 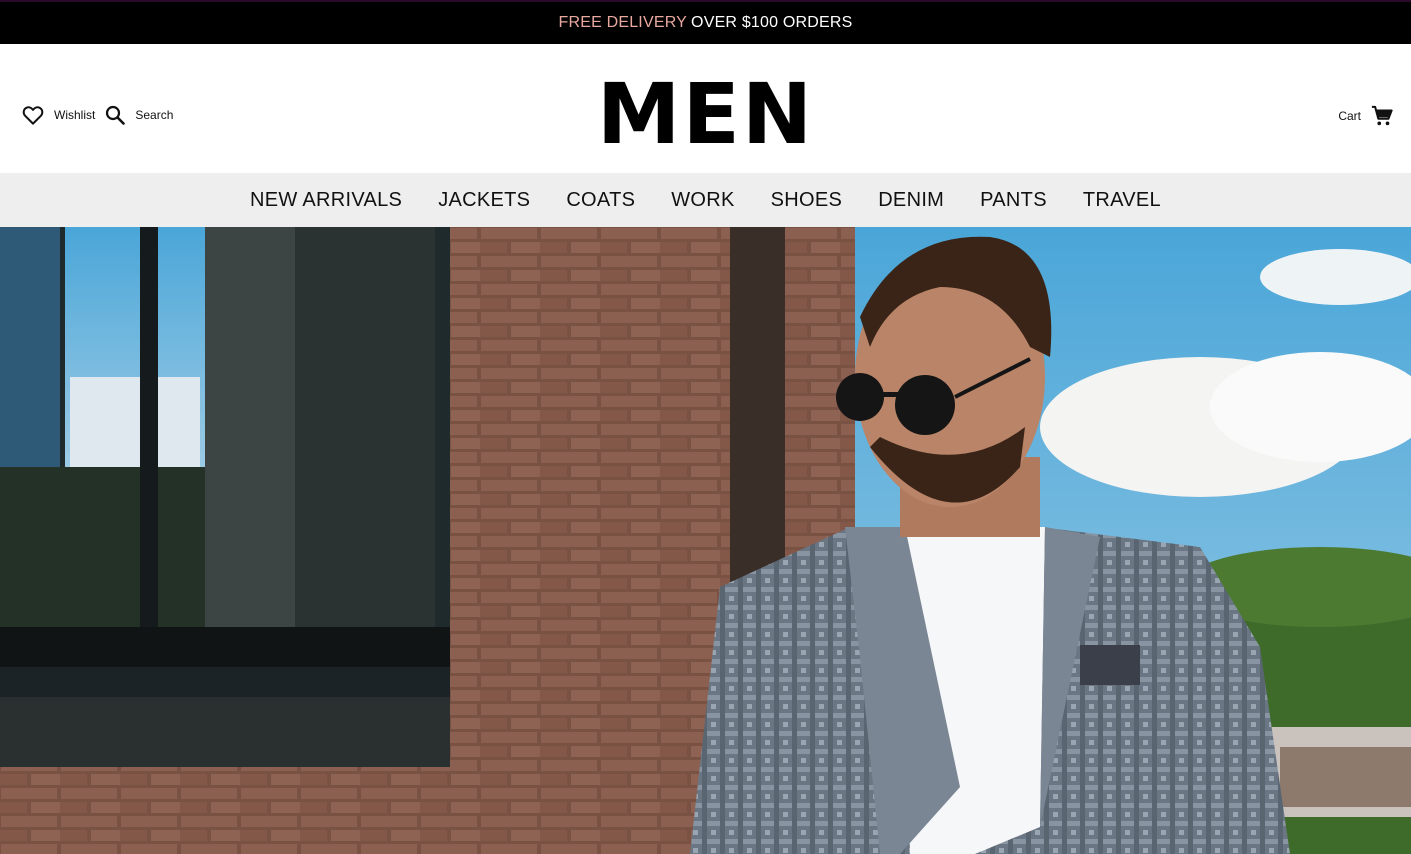 I want to click on announcement-text: OVER $100 ORDERS, so click(x=772, y=22).